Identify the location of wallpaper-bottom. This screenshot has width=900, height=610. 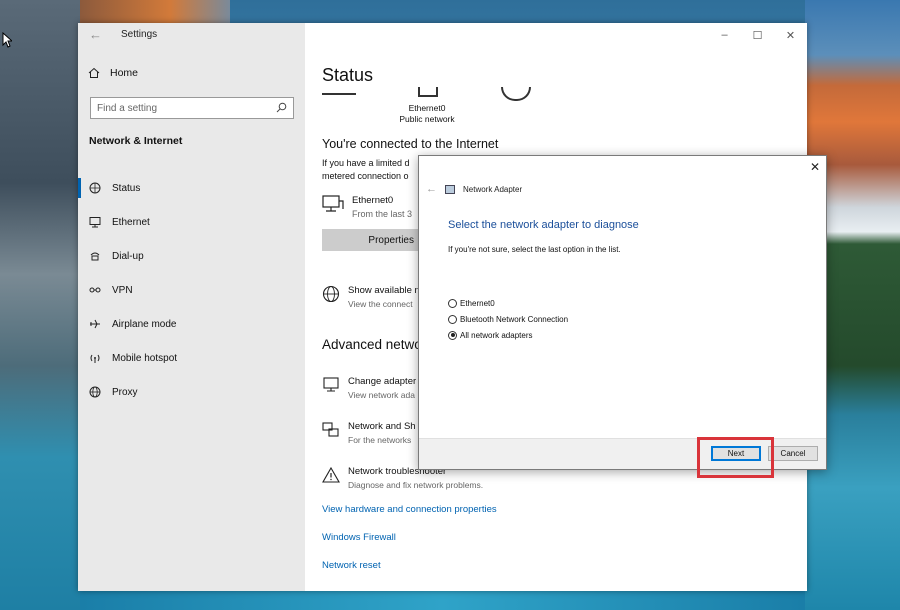
(442, 600).